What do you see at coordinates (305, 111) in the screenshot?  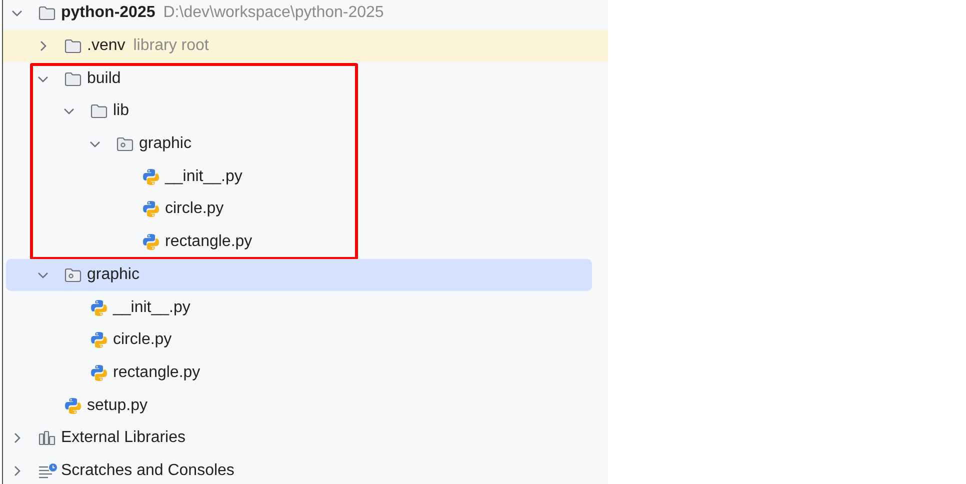 I see `tree-row: lib` at bounding box center [305, 111].